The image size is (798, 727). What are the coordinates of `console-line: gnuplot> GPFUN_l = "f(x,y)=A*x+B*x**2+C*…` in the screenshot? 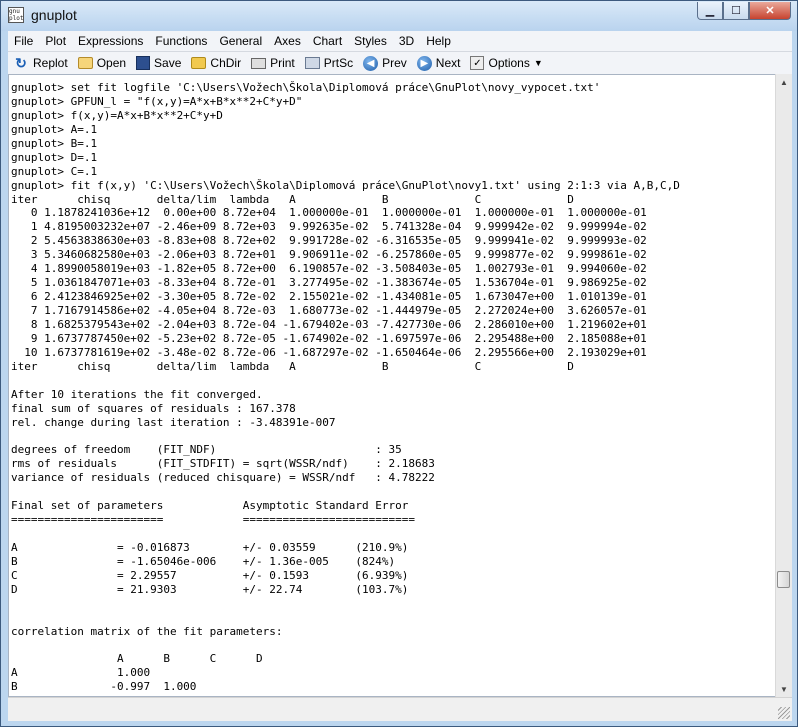 It's located at (157, 101).